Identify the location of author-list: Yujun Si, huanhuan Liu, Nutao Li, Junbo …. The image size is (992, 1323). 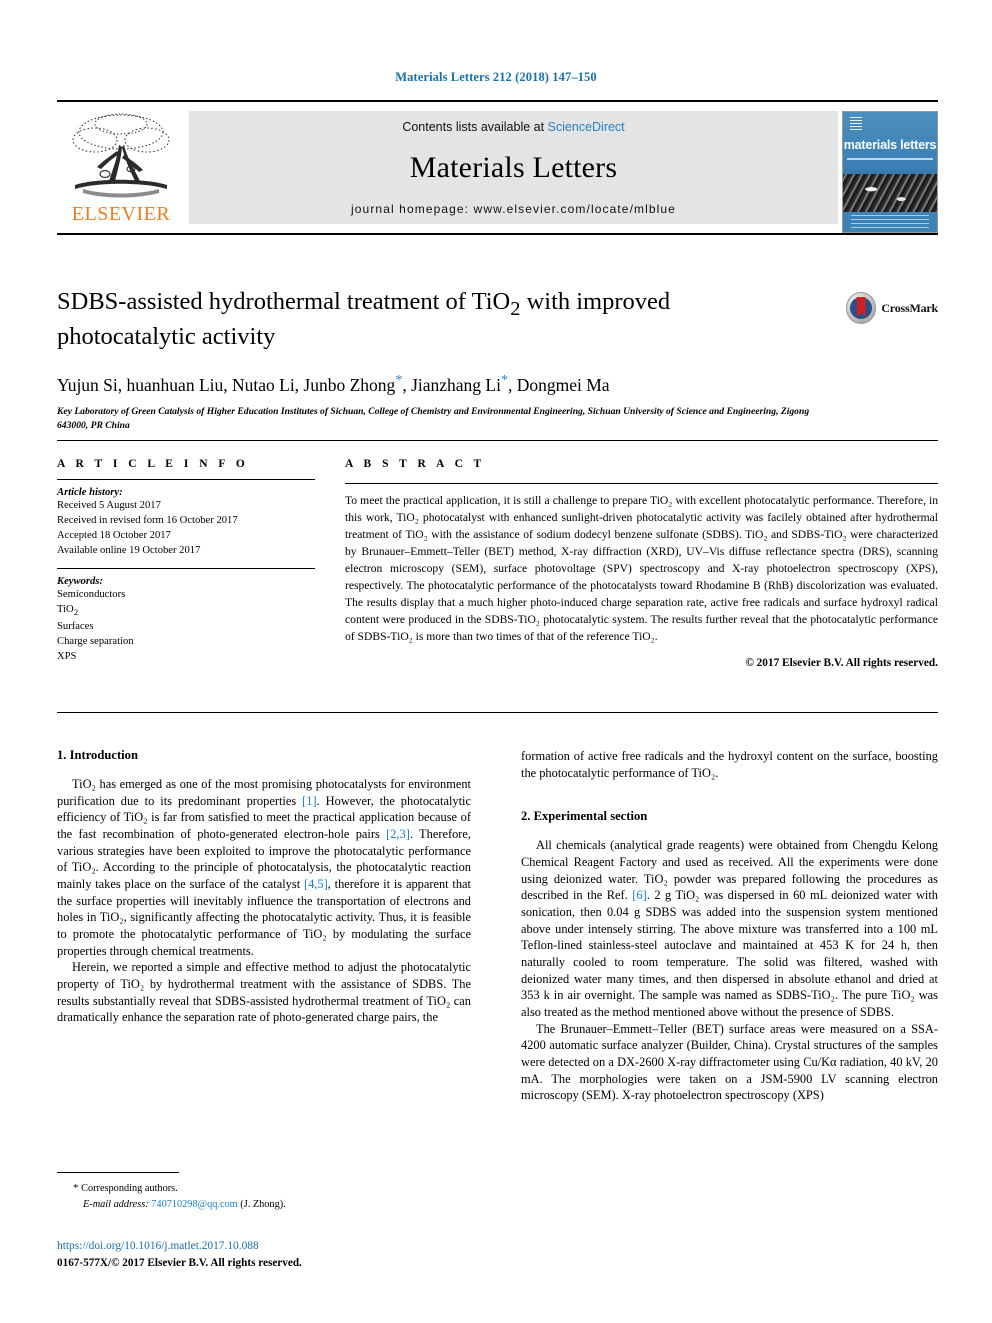
(447, 384).